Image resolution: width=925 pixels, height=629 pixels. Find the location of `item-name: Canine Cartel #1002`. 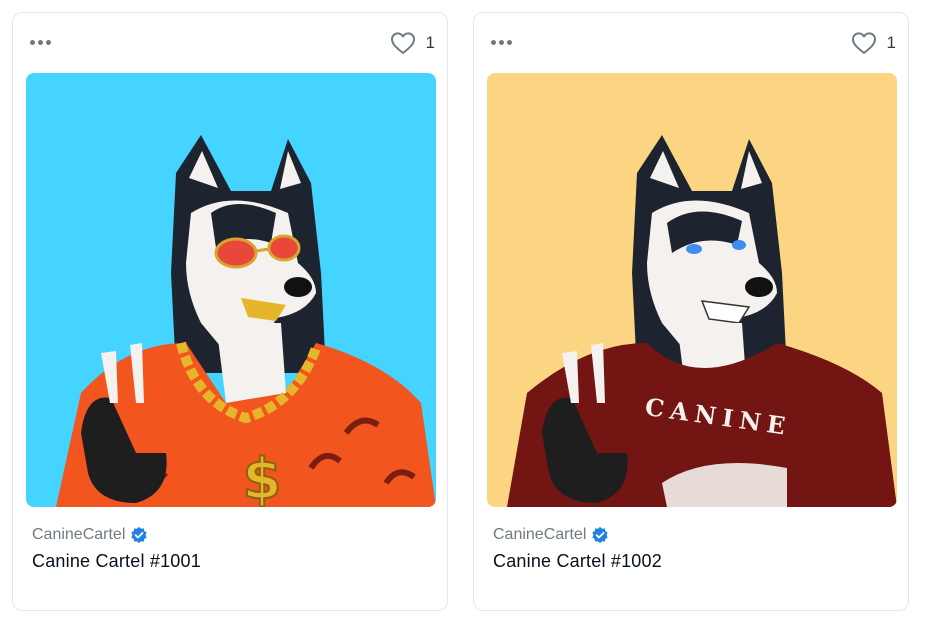

item-name: Canine Cartel #1002 is located at coordinates (692, 561).